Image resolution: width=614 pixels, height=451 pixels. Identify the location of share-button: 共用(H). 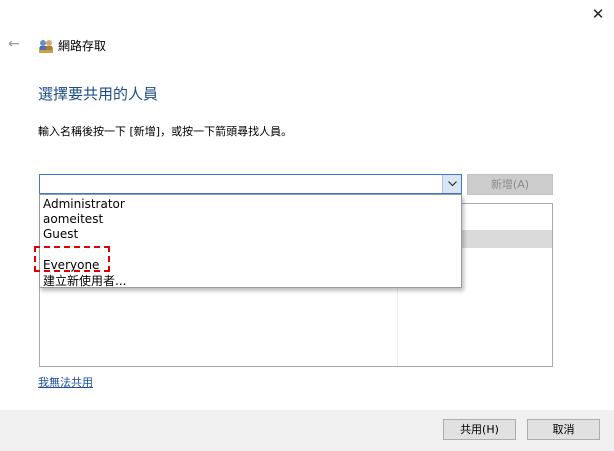
(479, 429).